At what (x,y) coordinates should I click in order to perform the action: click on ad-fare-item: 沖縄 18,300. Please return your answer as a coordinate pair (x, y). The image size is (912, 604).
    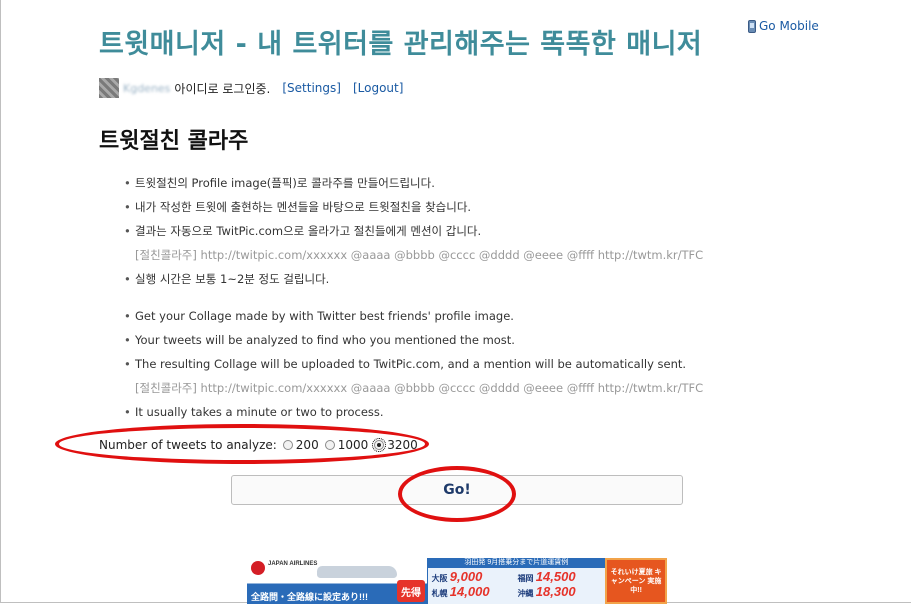
    Looking at the image, I should click on (546, 591).